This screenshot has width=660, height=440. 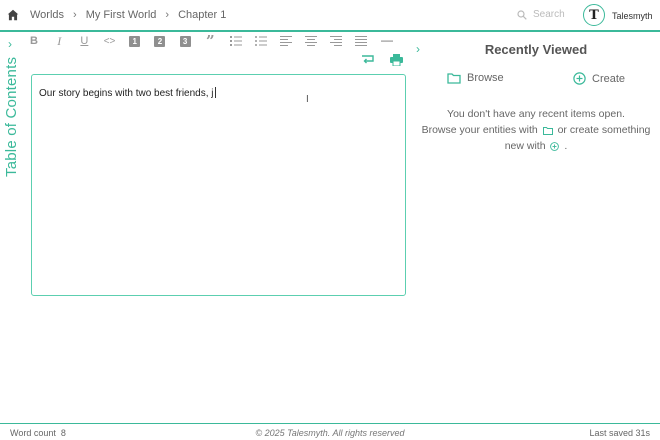 I want to click on heading-2-icon: 2, so click(x=160, y=41).